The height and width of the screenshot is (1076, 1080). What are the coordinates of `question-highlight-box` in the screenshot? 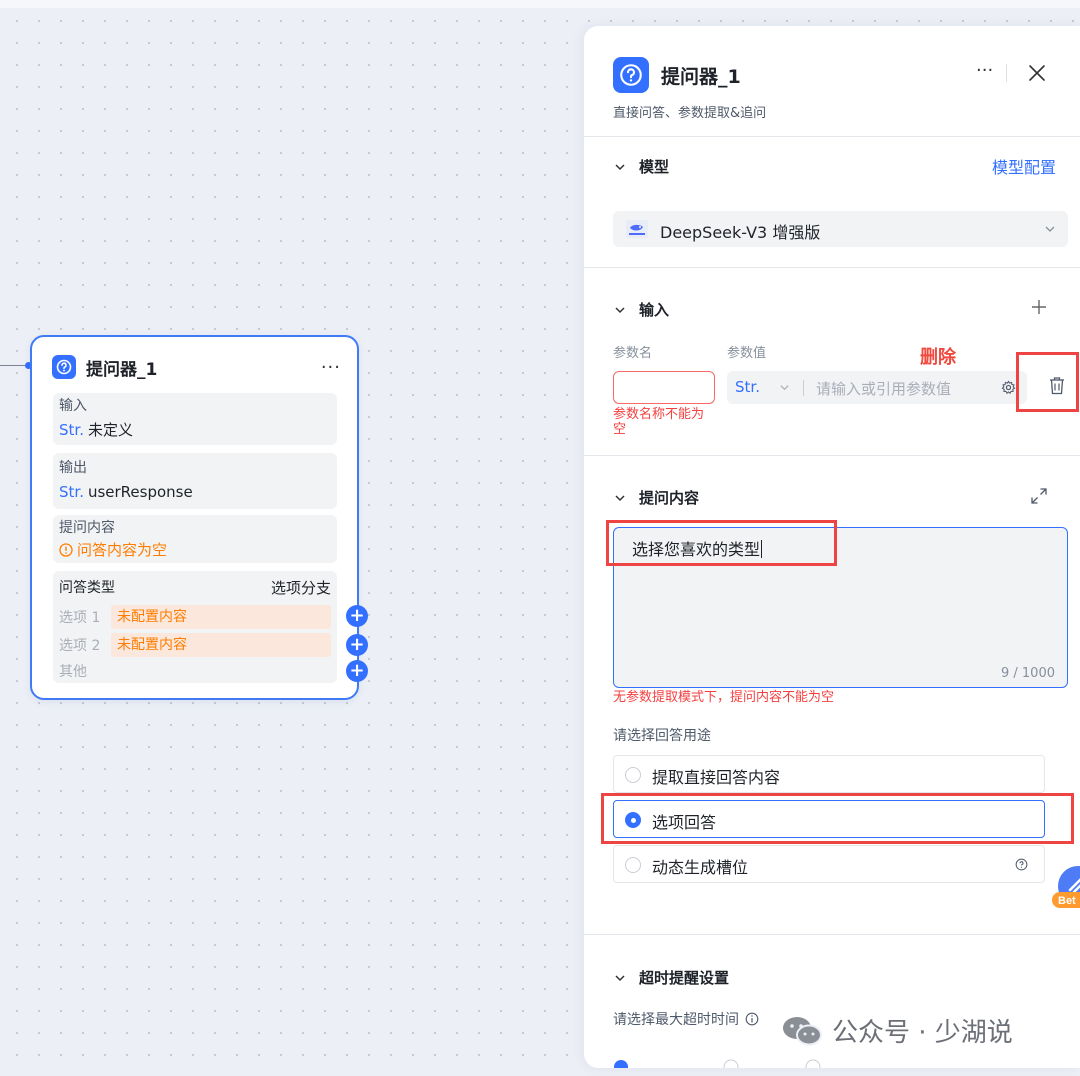 It's located at (721, 543).